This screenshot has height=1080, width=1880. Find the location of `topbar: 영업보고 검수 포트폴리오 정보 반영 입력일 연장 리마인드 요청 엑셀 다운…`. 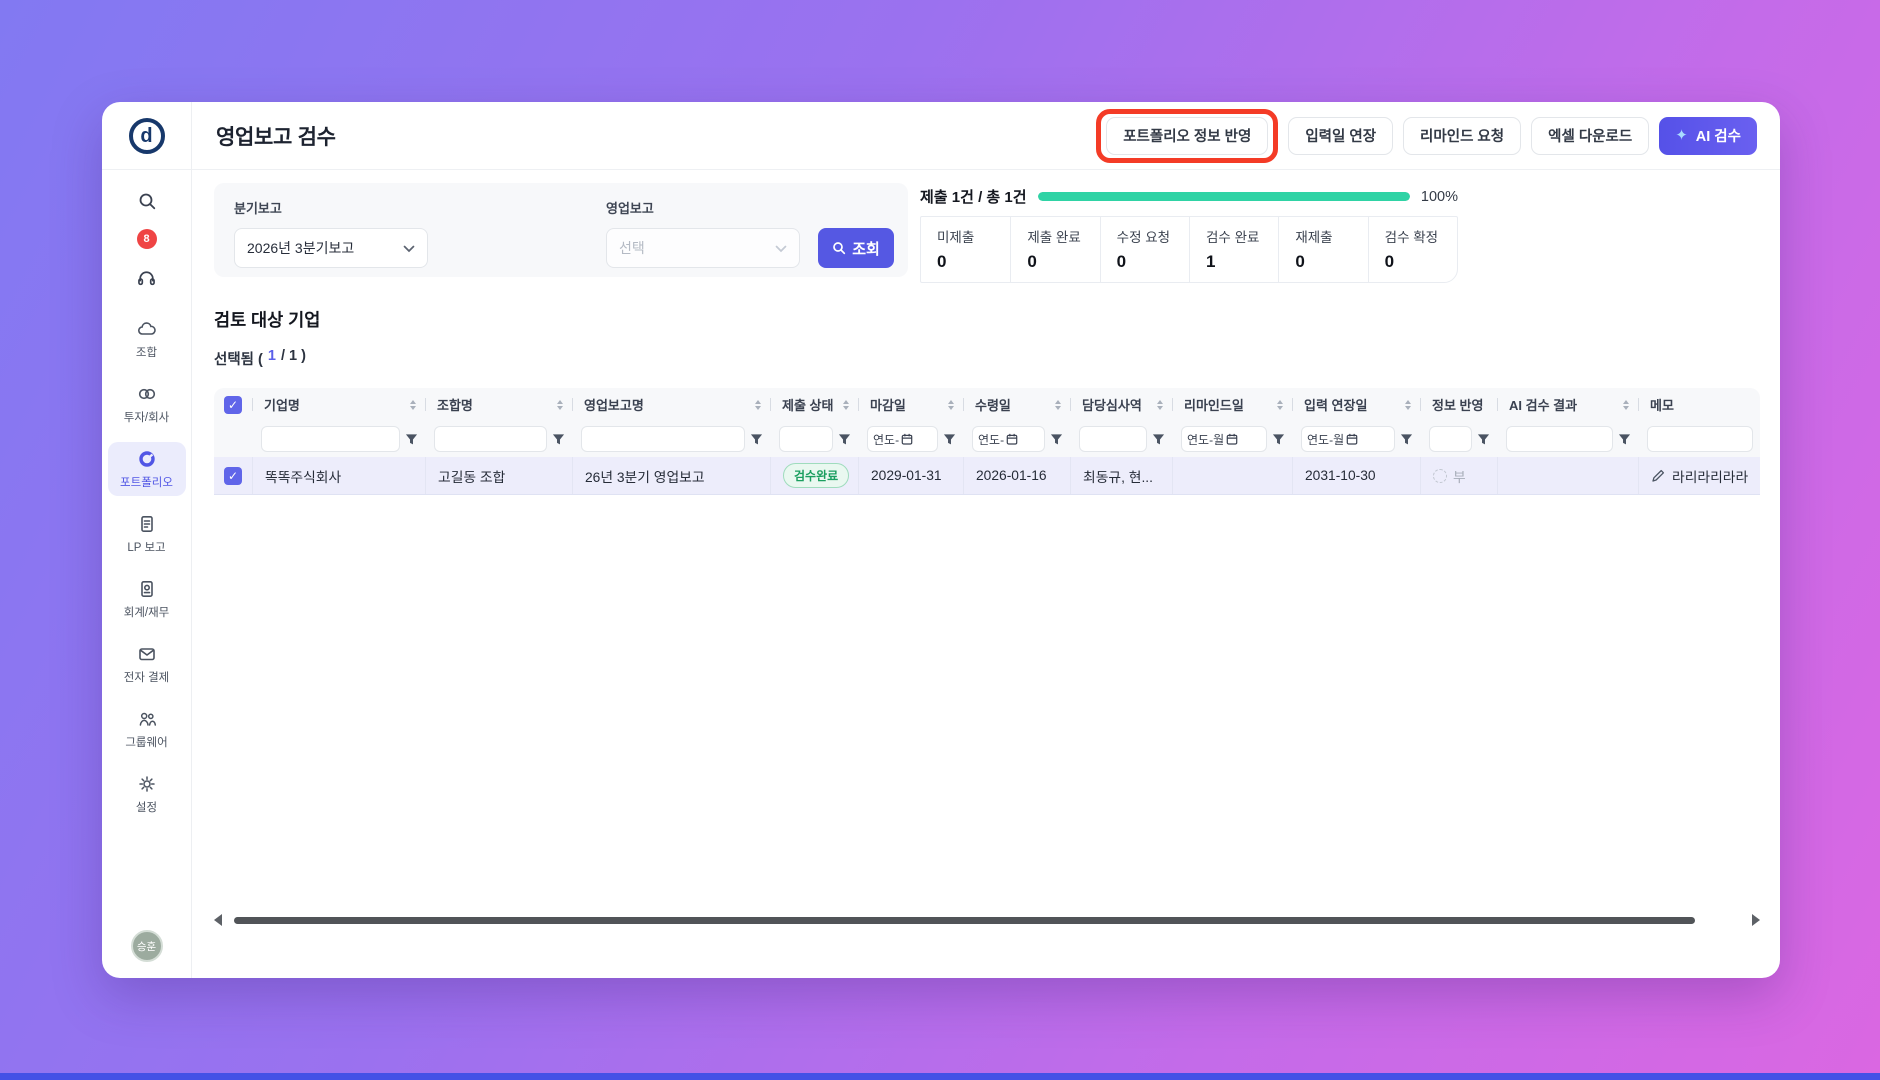

topbar: 영업보고 검수 포트폴리오 정보 반영 입력일 연장 리마인드 요청 엑셀 다운… is located at coordinates (986, 136).